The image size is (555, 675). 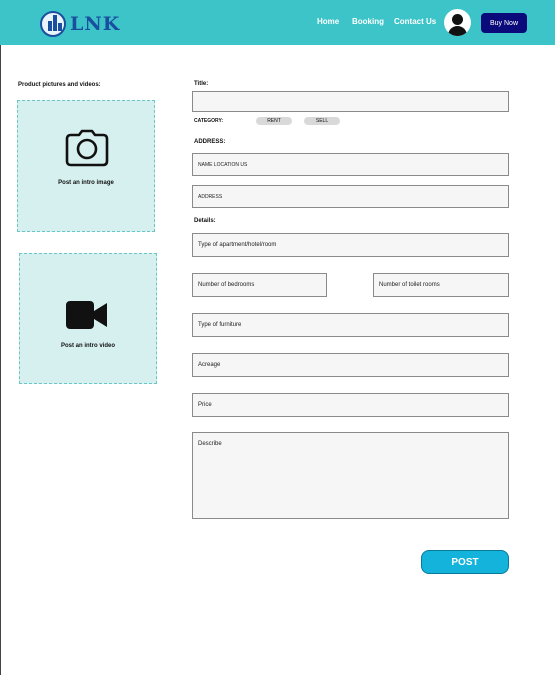 What do you see at coordinates (274, 121) in the screenshot?
I see `category-rent-option: RENT` at bounding box center [274, 121].